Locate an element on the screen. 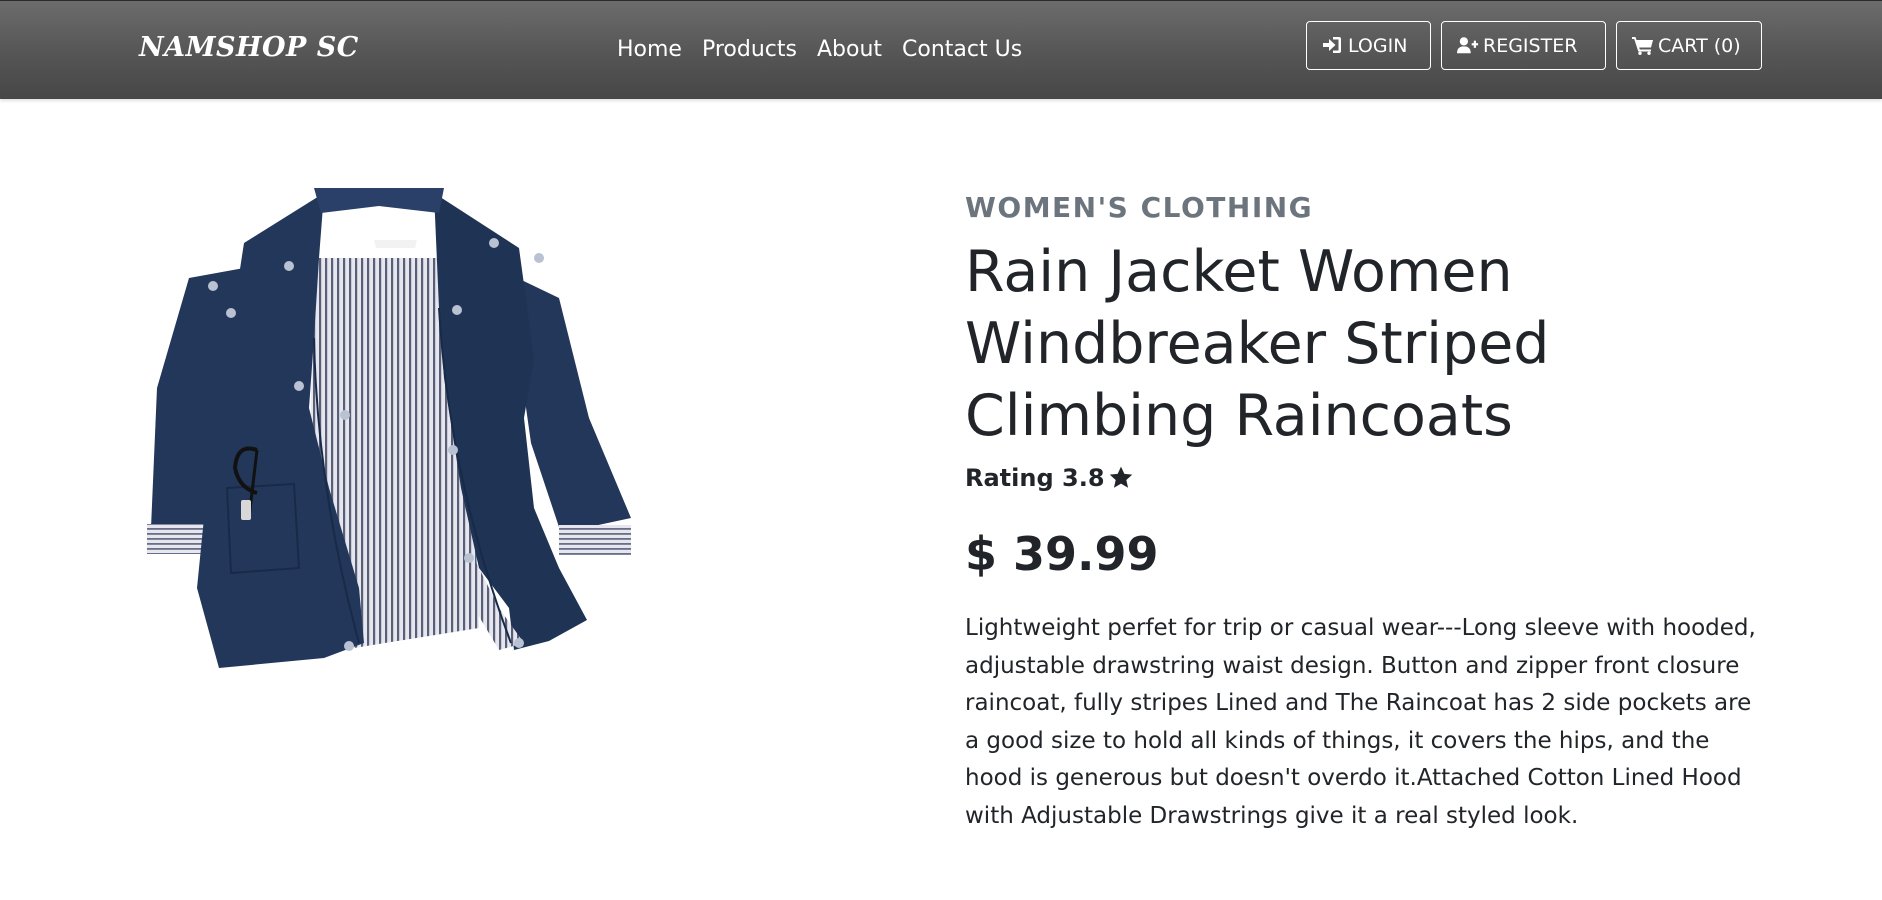 This screenshot has height=900, width=1882. nav-buttons: LOGIN REGISTER CART (0) is located at coordinates (1534, 45).